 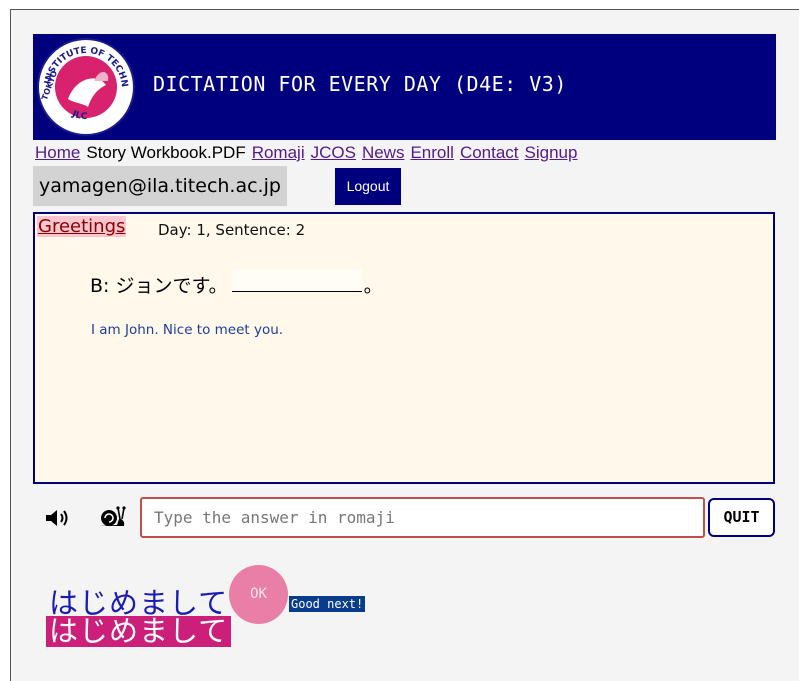 I want to click on quit-button: QUIT, so click(x=741, y=517).